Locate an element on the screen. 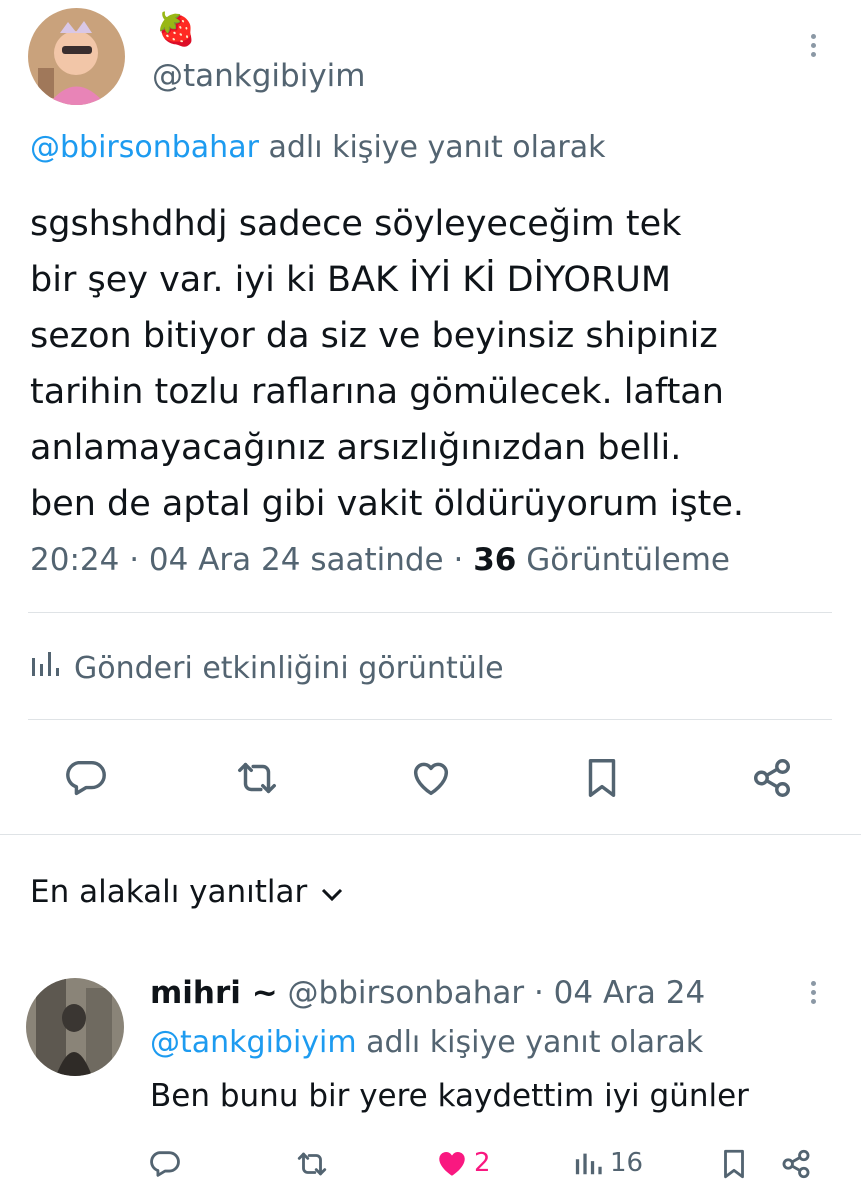 This screenshot has width=861, height=1200. like-icon is located at coordinates (431, 779).